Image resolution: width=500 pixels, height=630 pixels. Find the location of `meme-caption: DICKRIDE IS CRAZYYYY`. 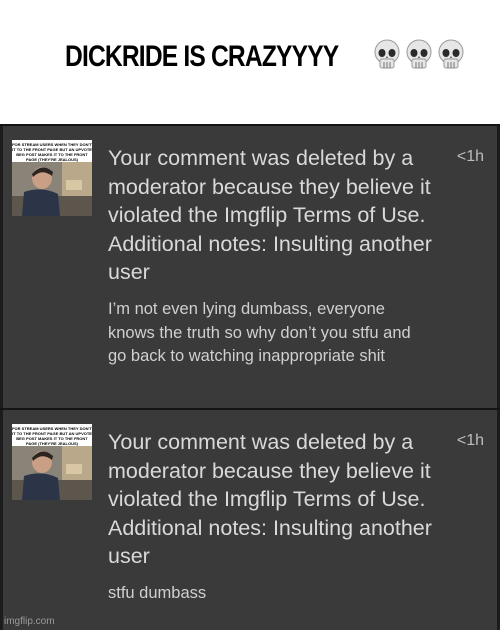

meme-caption: DICKRIDE IS CRAZYYYY is located at coordinates (250, 57).